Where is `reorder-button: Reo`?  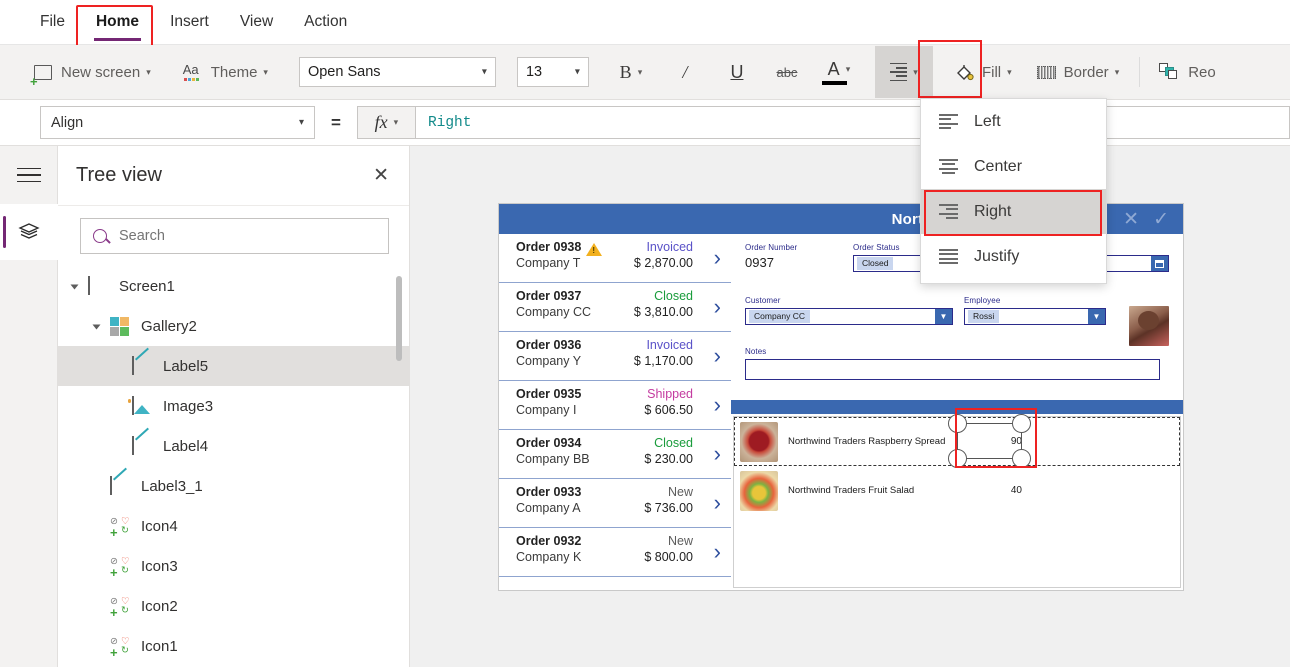
reorder-button: Reo is located at coordinates (1187, 72).